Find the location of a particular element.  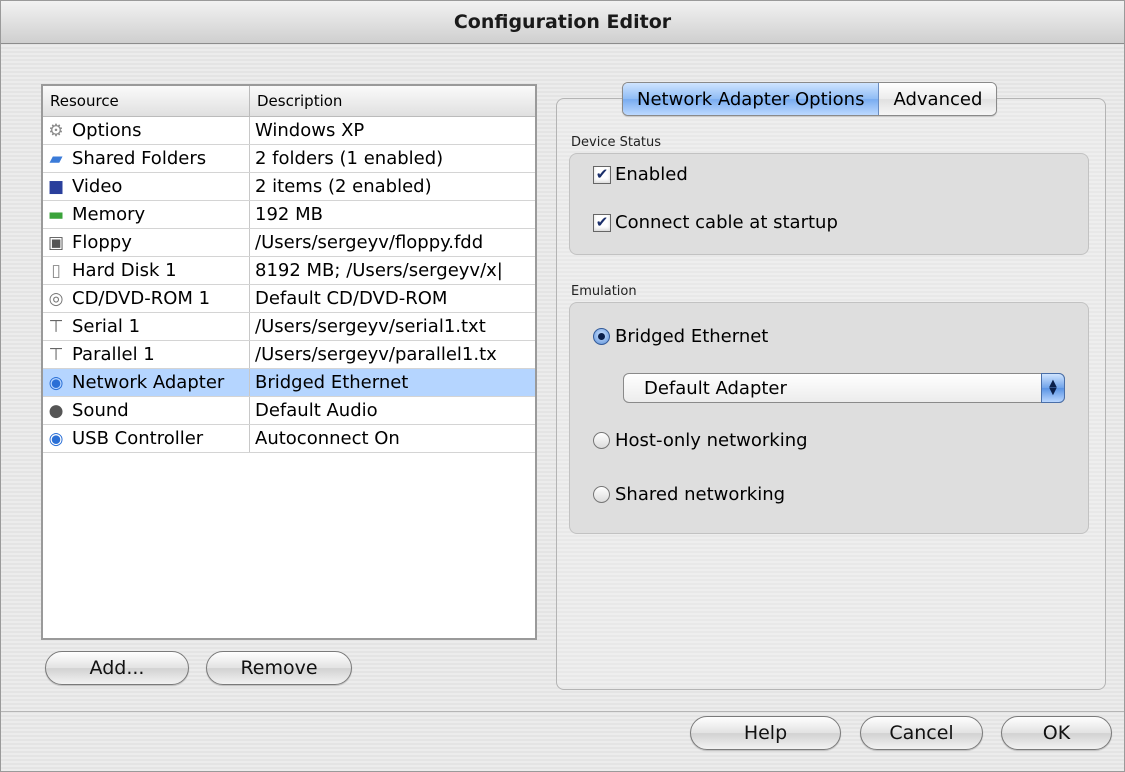

table-row: ▯ Hard Disk 1 8192 MB; /Users/sergeyv/x| is located at coordinates (289, 271).